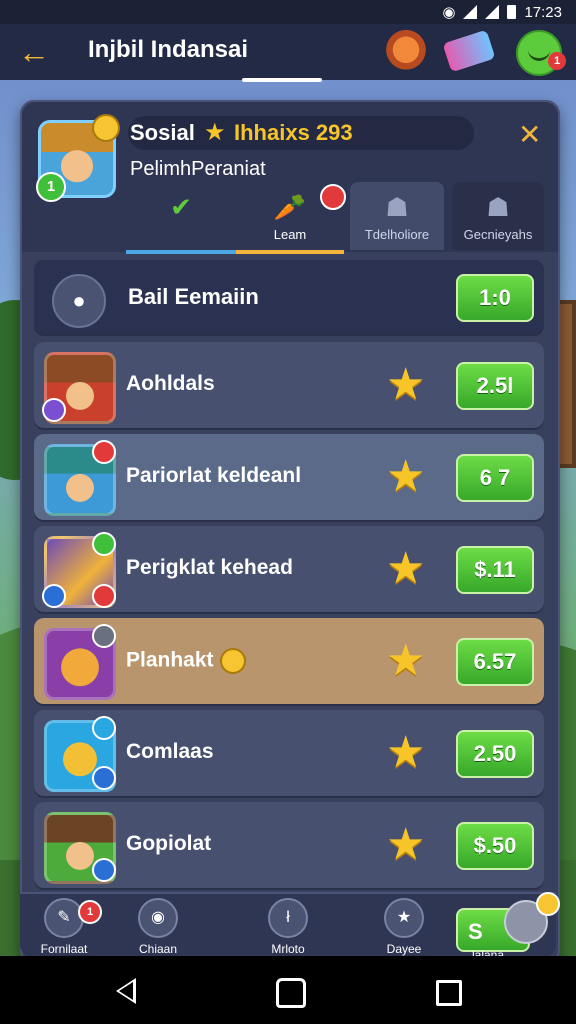 The image size is (576, 1024). I want to click on list-item: Pariorlat keldeanl ★ 6 7, so click(289, 477).